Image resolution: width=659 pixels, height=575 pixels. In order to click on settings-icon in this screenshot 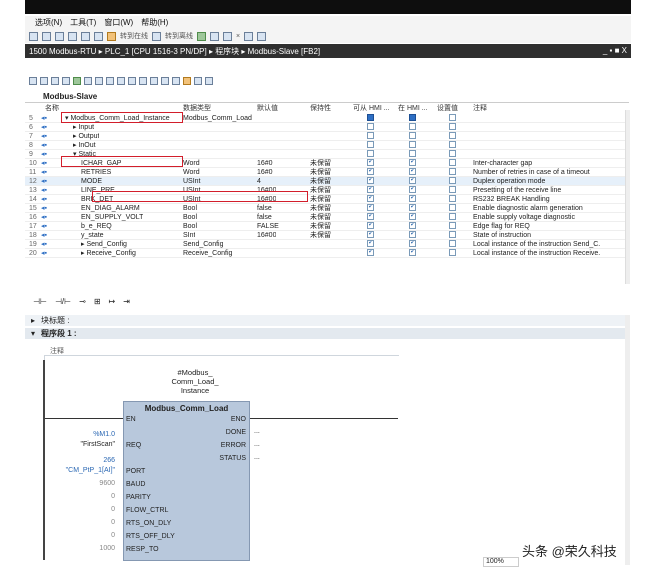, I will do `click(209, 81)`.